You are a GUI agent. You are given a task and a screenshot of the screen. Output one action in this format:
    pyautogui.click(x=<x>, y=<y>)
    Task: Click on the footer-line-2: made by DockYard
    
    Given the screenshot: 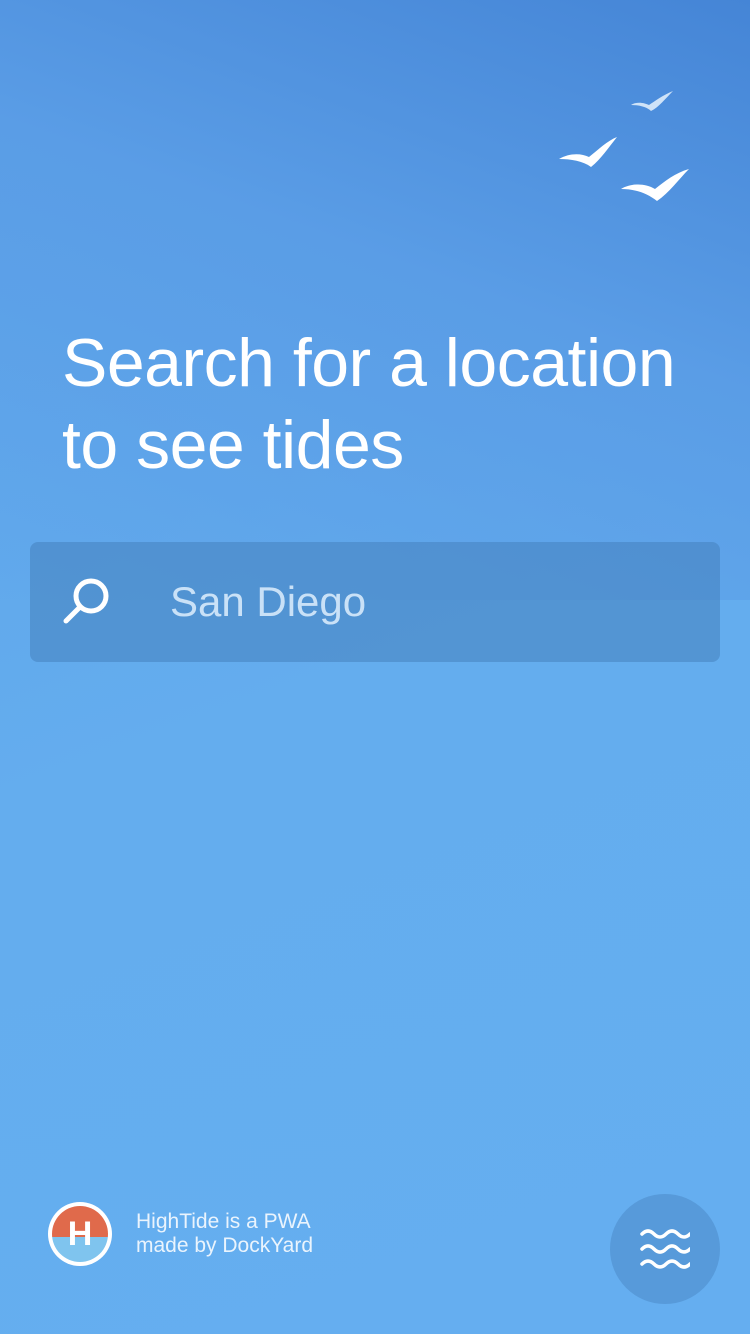 What is the action you would take?
    pyautogui.click(x=225, y=1245)
    